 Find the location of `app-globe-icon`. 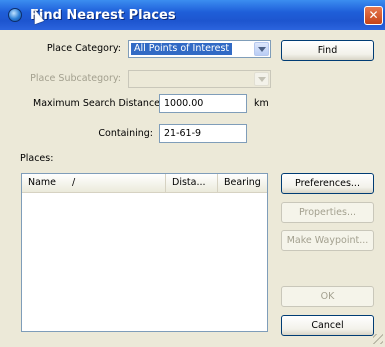

app-globe-icon is located at coordinates (15, 15).